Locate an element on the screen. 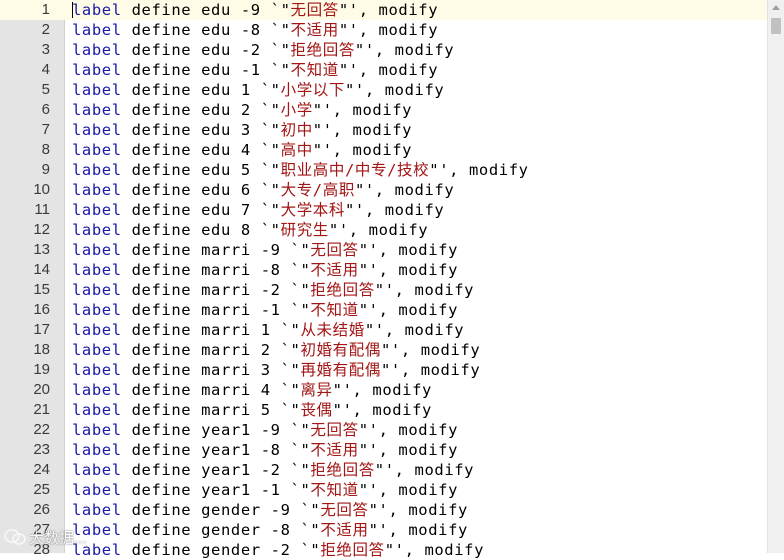 The height and width of the screenshot is (560, 784). line-number: 20 is located at coordinates (41, 389).